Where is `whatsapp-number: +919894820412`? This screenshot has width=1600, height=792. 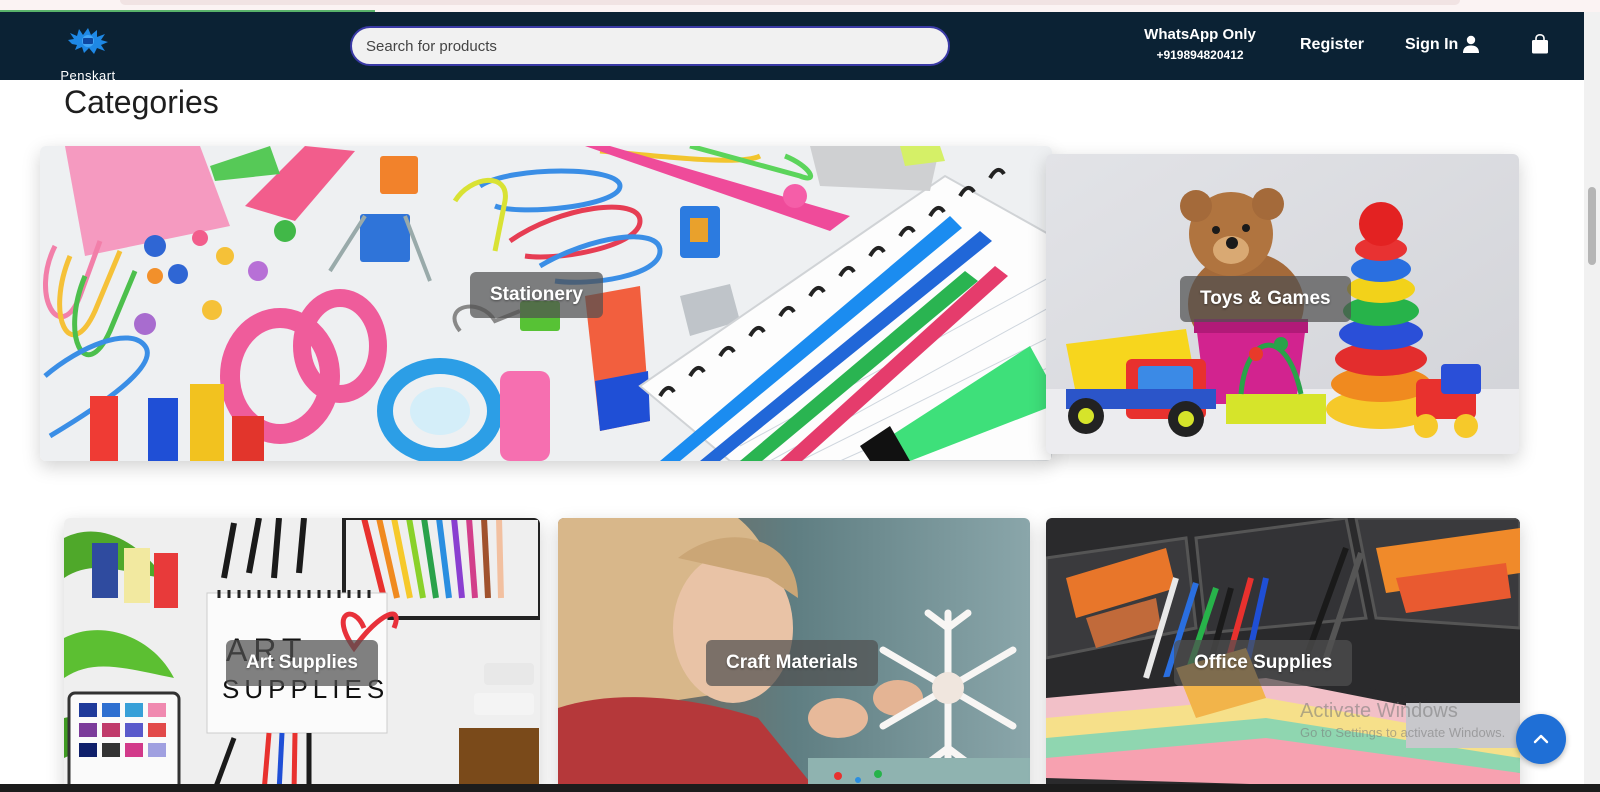
whatsapp-number: +919894820412 is located at coordinates (1200, 55).